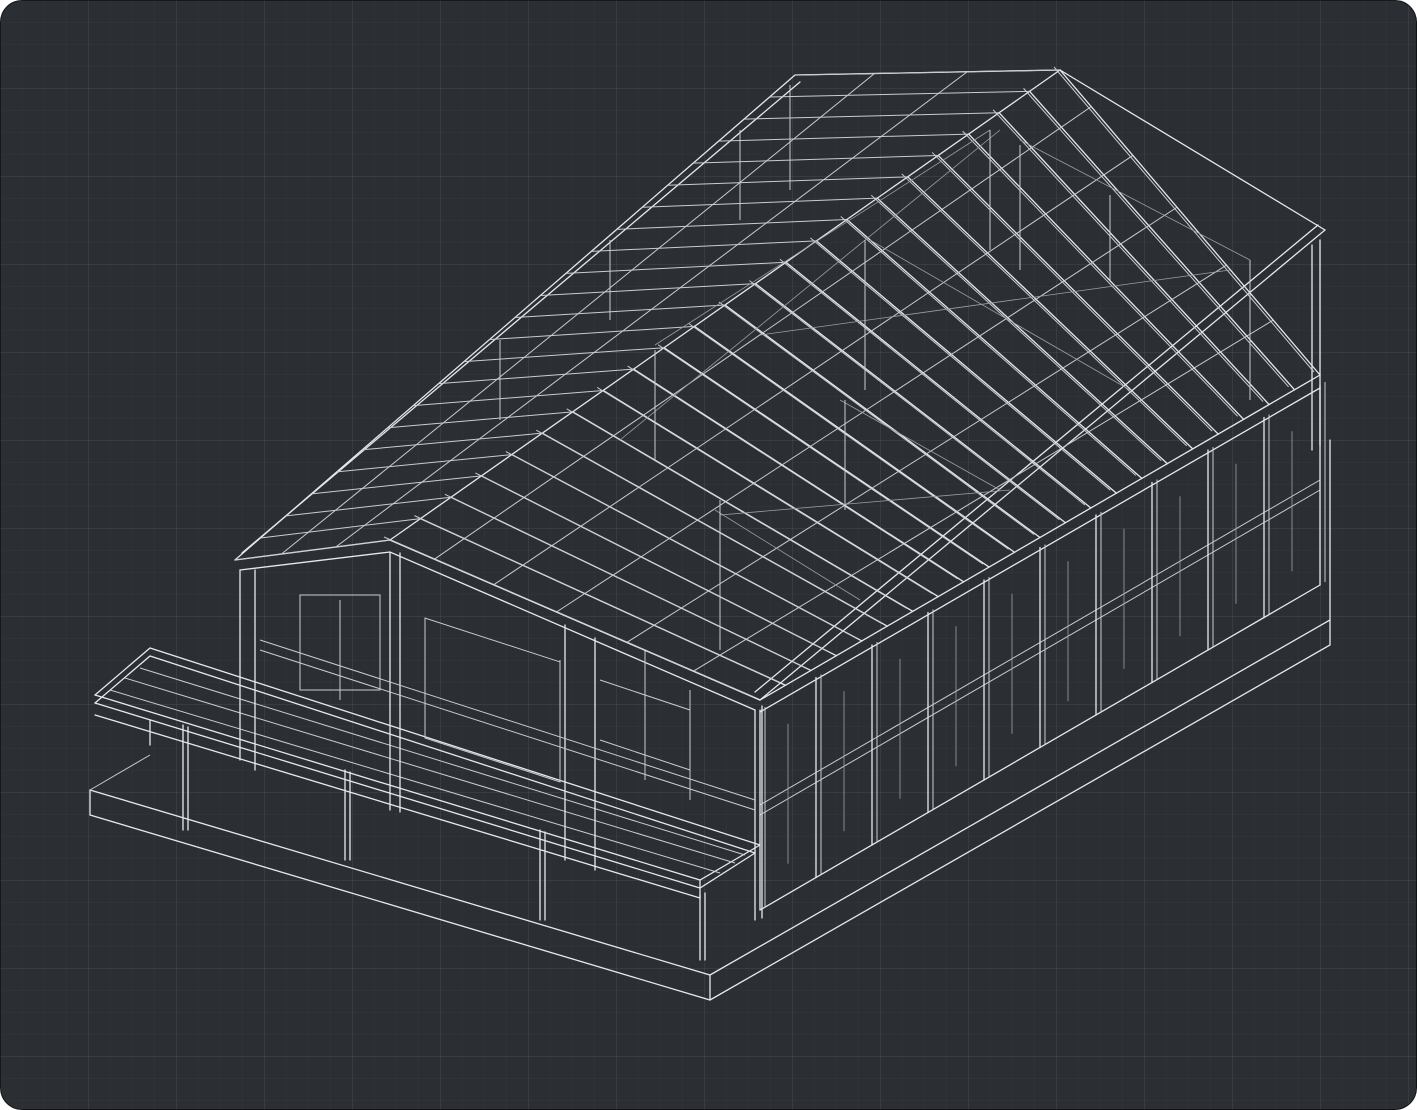 The width and height of the screenshot is (1417, 1110). What do you see at coordinates (427, 840) in the screenshot?
I see `canopy-posts` at bounding box center [427, 840].